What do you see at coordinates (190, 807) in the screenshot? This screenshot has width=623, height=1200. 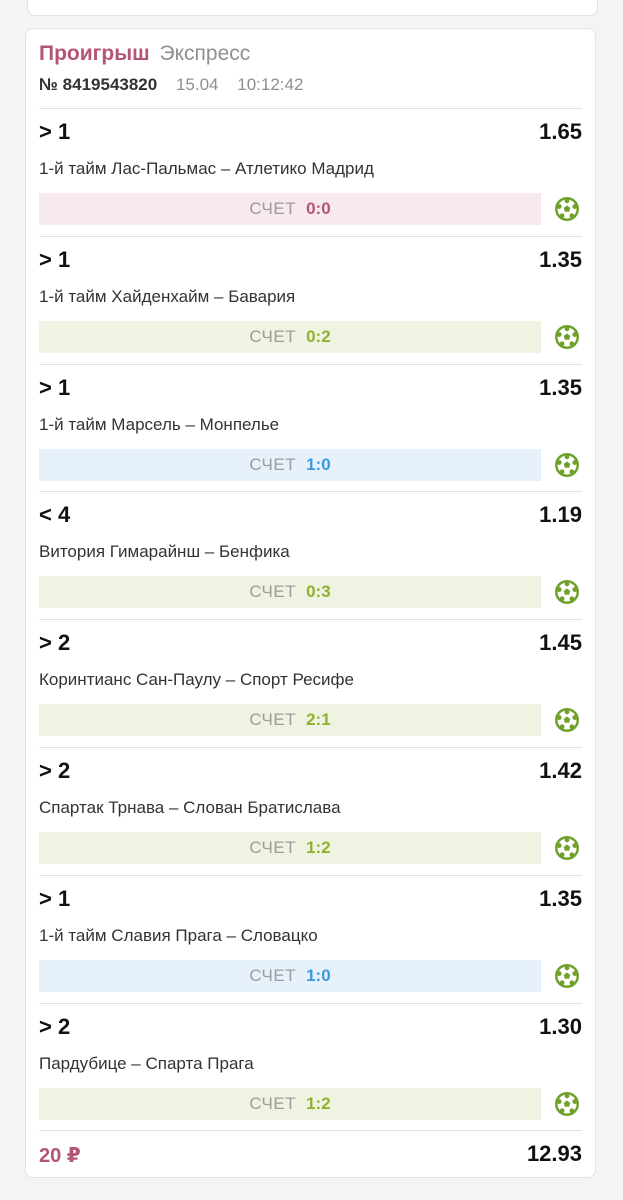 I see `event-match: Спартак Трнава – Слован Братислава` at bounding box center [190, 807].